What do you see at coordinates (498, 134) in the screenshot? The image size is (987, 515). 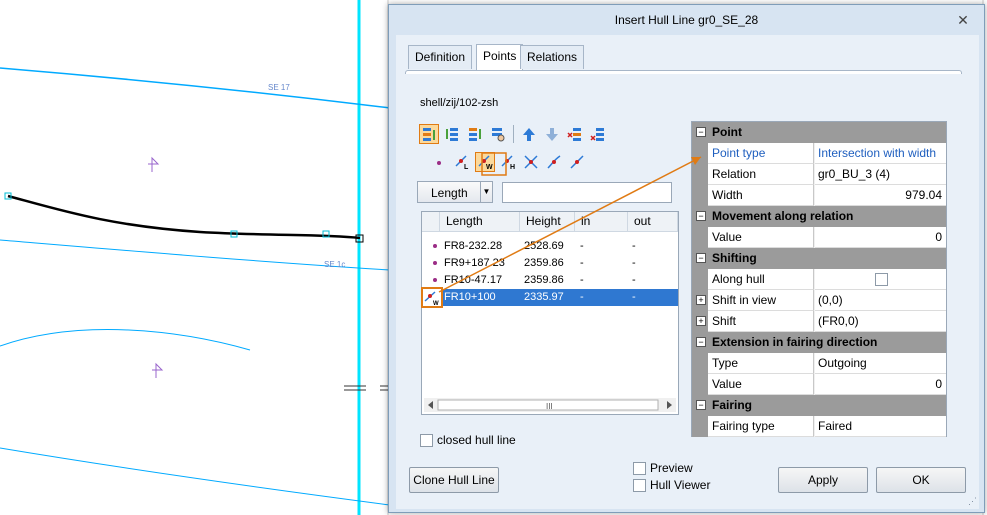 I see `pick-point-icon` at bounding box center [498, 134].